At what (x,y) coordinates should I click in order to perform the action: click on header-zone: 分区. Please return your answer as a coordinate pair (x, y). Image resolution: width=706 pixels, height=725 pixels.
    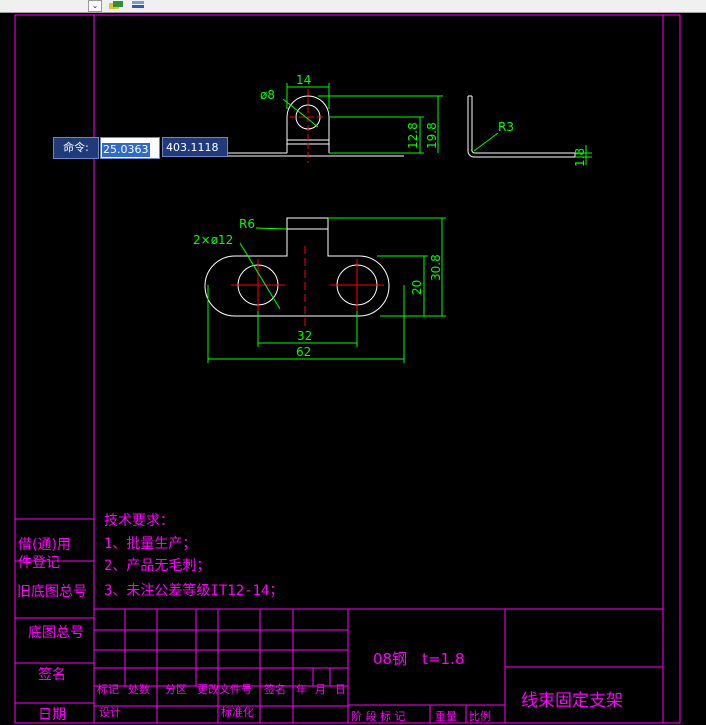
    Looking at the image, I should click on (176, 689).